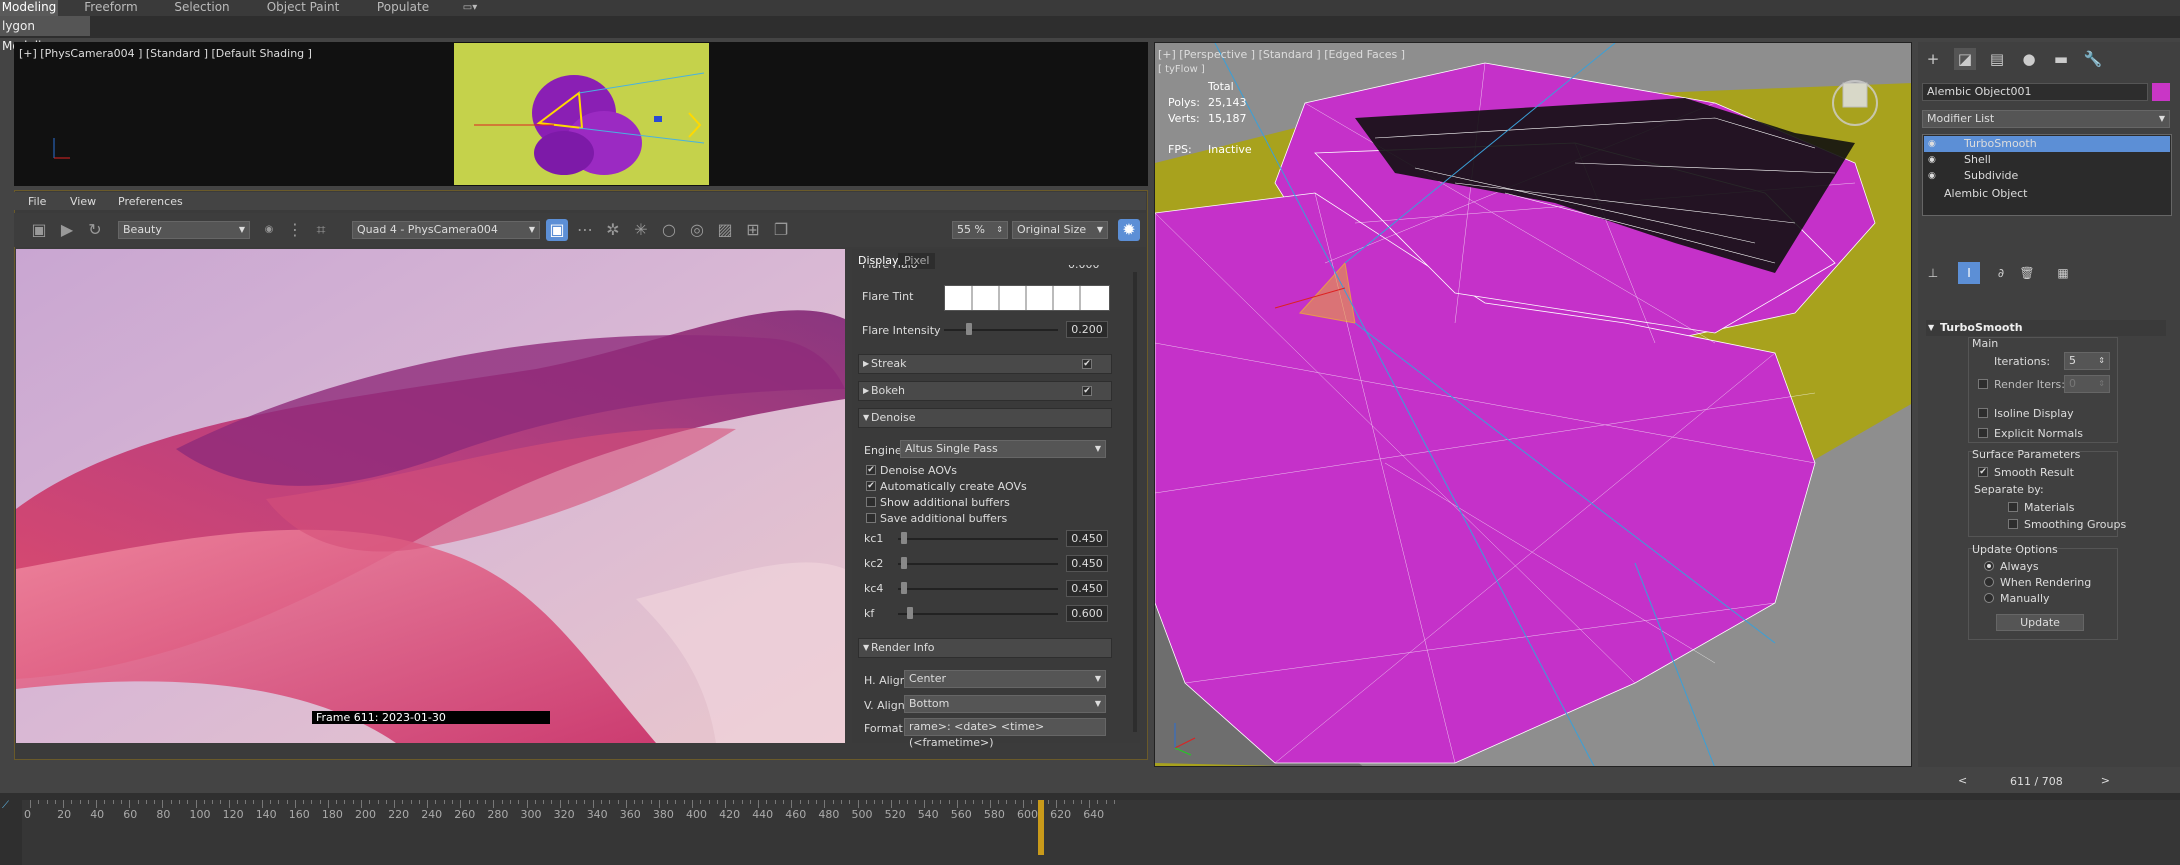  I want to click on engine-dropdown: Altus Single Pass ▼, so click(1003, 449).